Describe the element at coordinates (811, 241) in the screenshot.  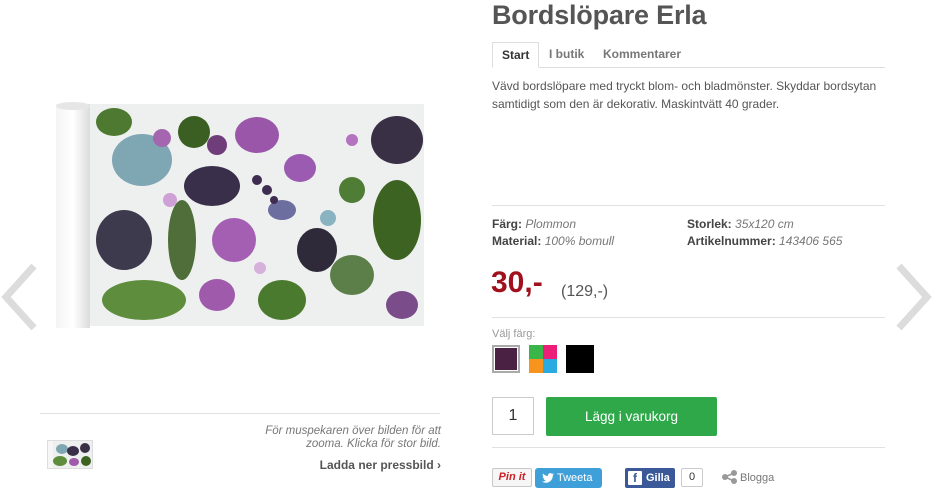
I see `spec-article-value: 143406 565` at that location.